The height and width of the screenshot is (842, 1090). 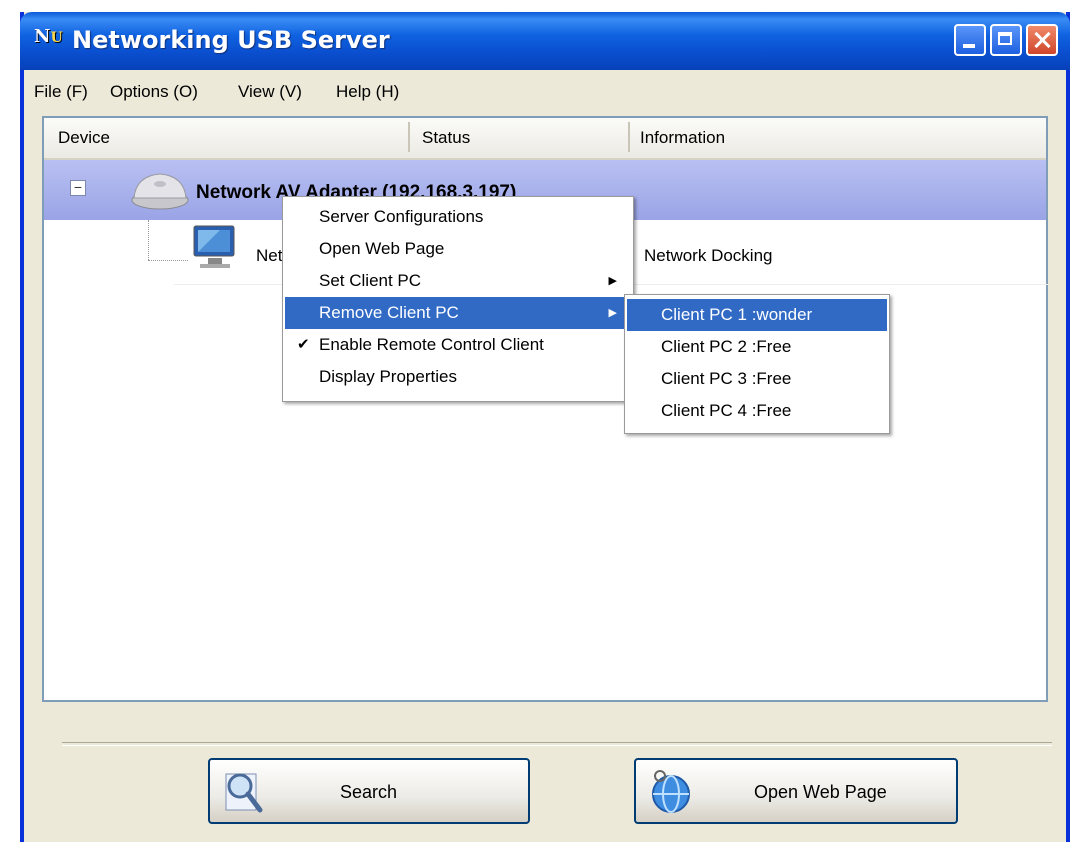 I want to click on minimize-icon, so click(x=970, y=40).